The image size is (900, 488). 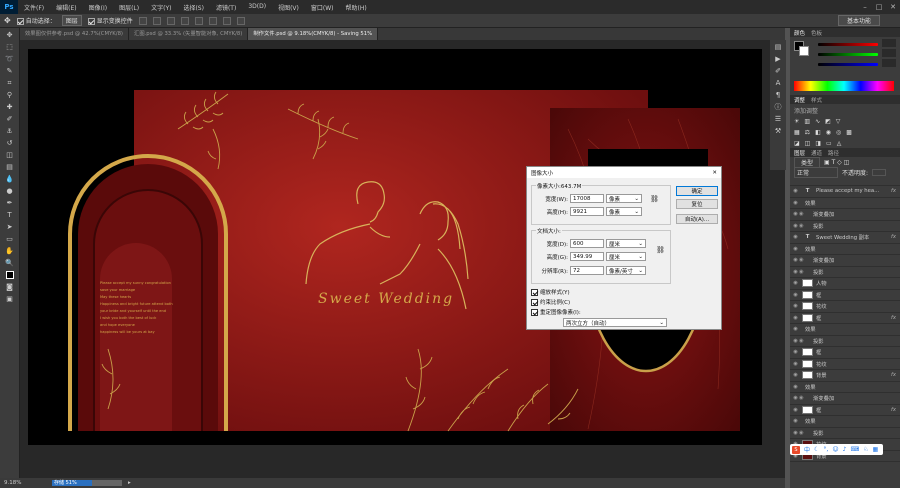 What do you see at coordinates (816, 100) in the screenshot?
I see `tab-styles: 样式` at bounding box center [816, 100].